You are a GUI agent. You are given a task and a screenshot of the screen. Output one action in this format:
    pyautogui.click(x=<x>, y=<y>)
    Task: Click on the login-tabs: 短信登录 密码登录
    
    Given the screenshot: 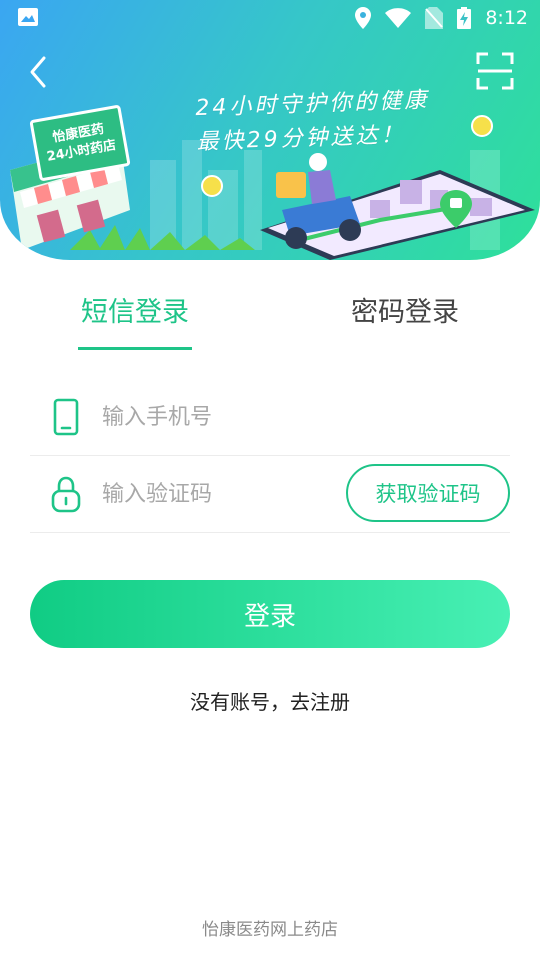 What is the action you would take?
    pyautogui.click(x=270, y=325)
    